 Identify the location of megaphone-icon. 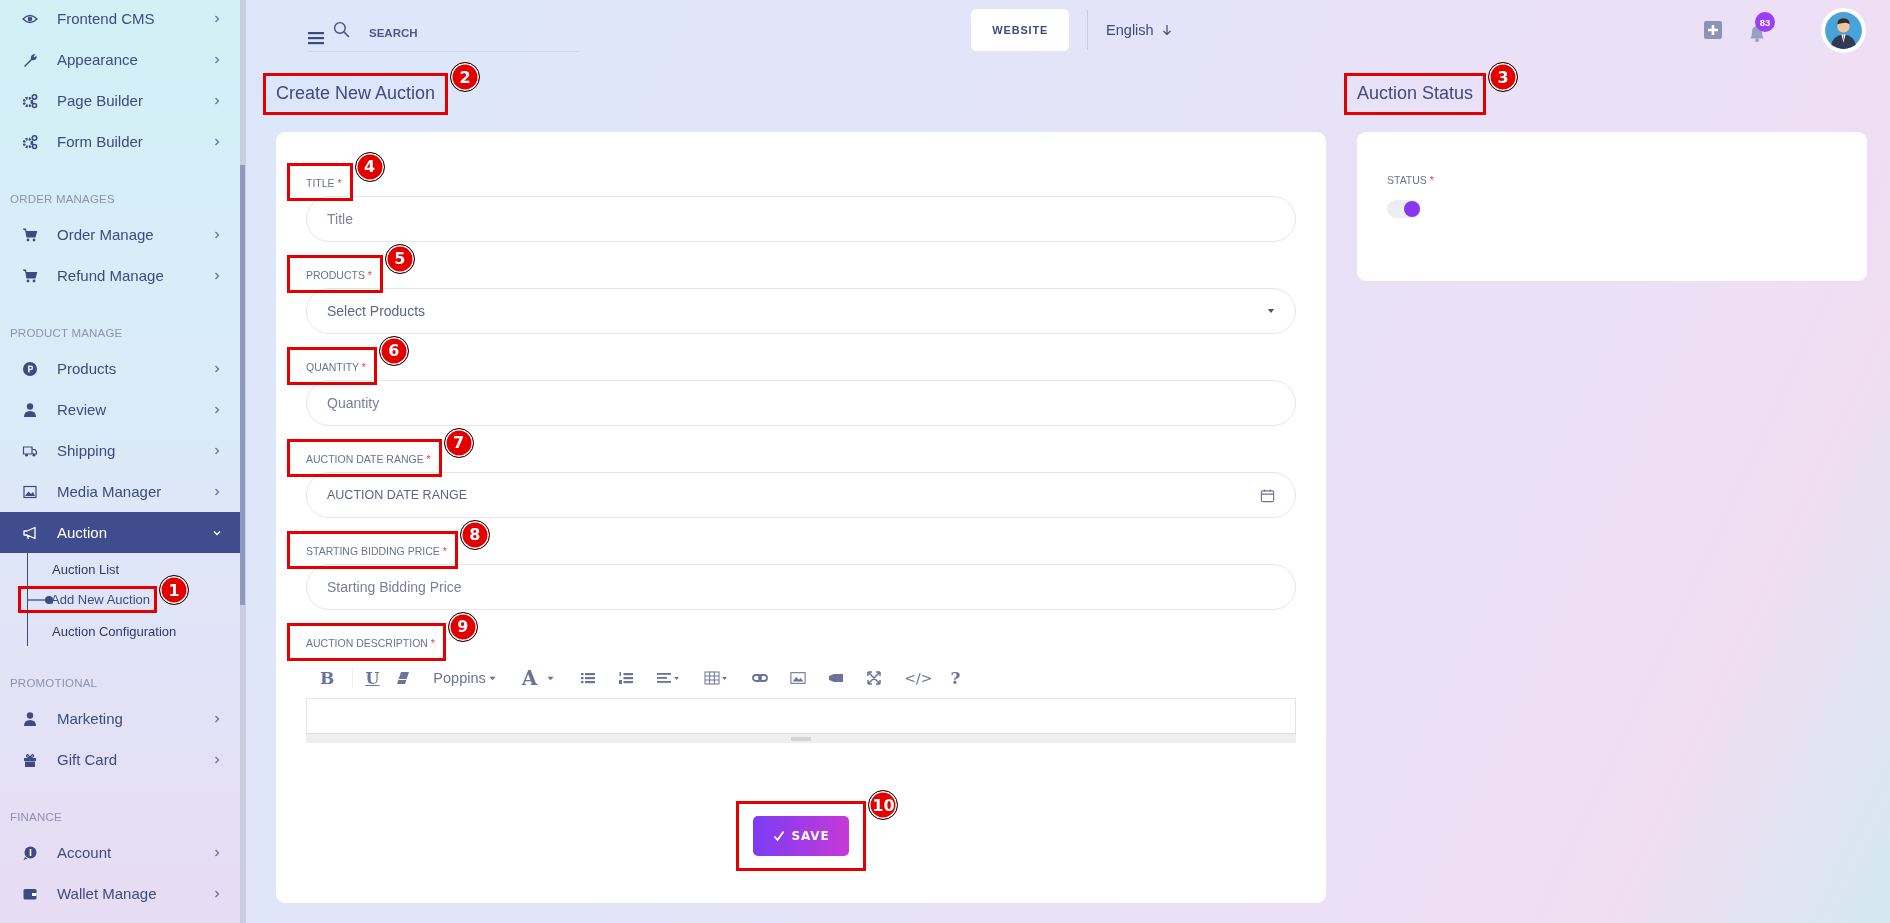
(30, 532).